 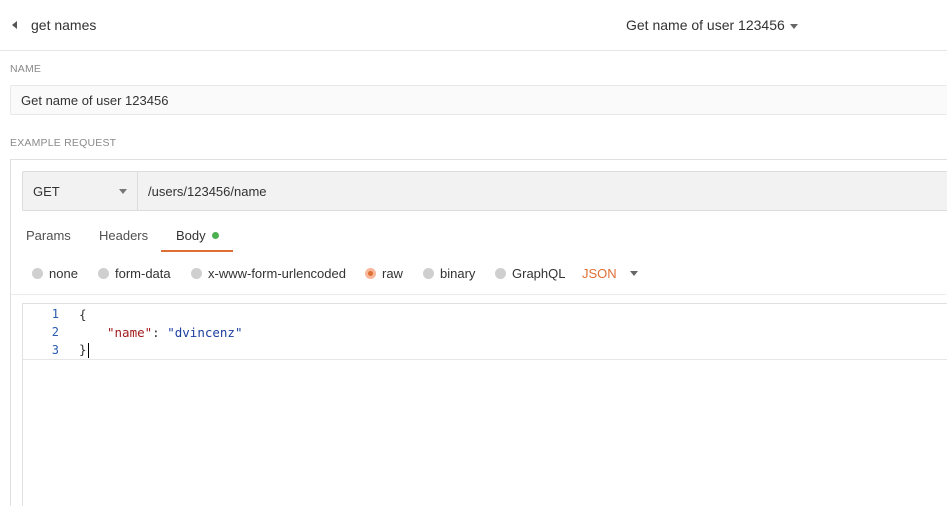 What do you see at coordinates (215, 235) in the screenshot?
I see `body-indicator-dot` at bounding box center [215, 235].